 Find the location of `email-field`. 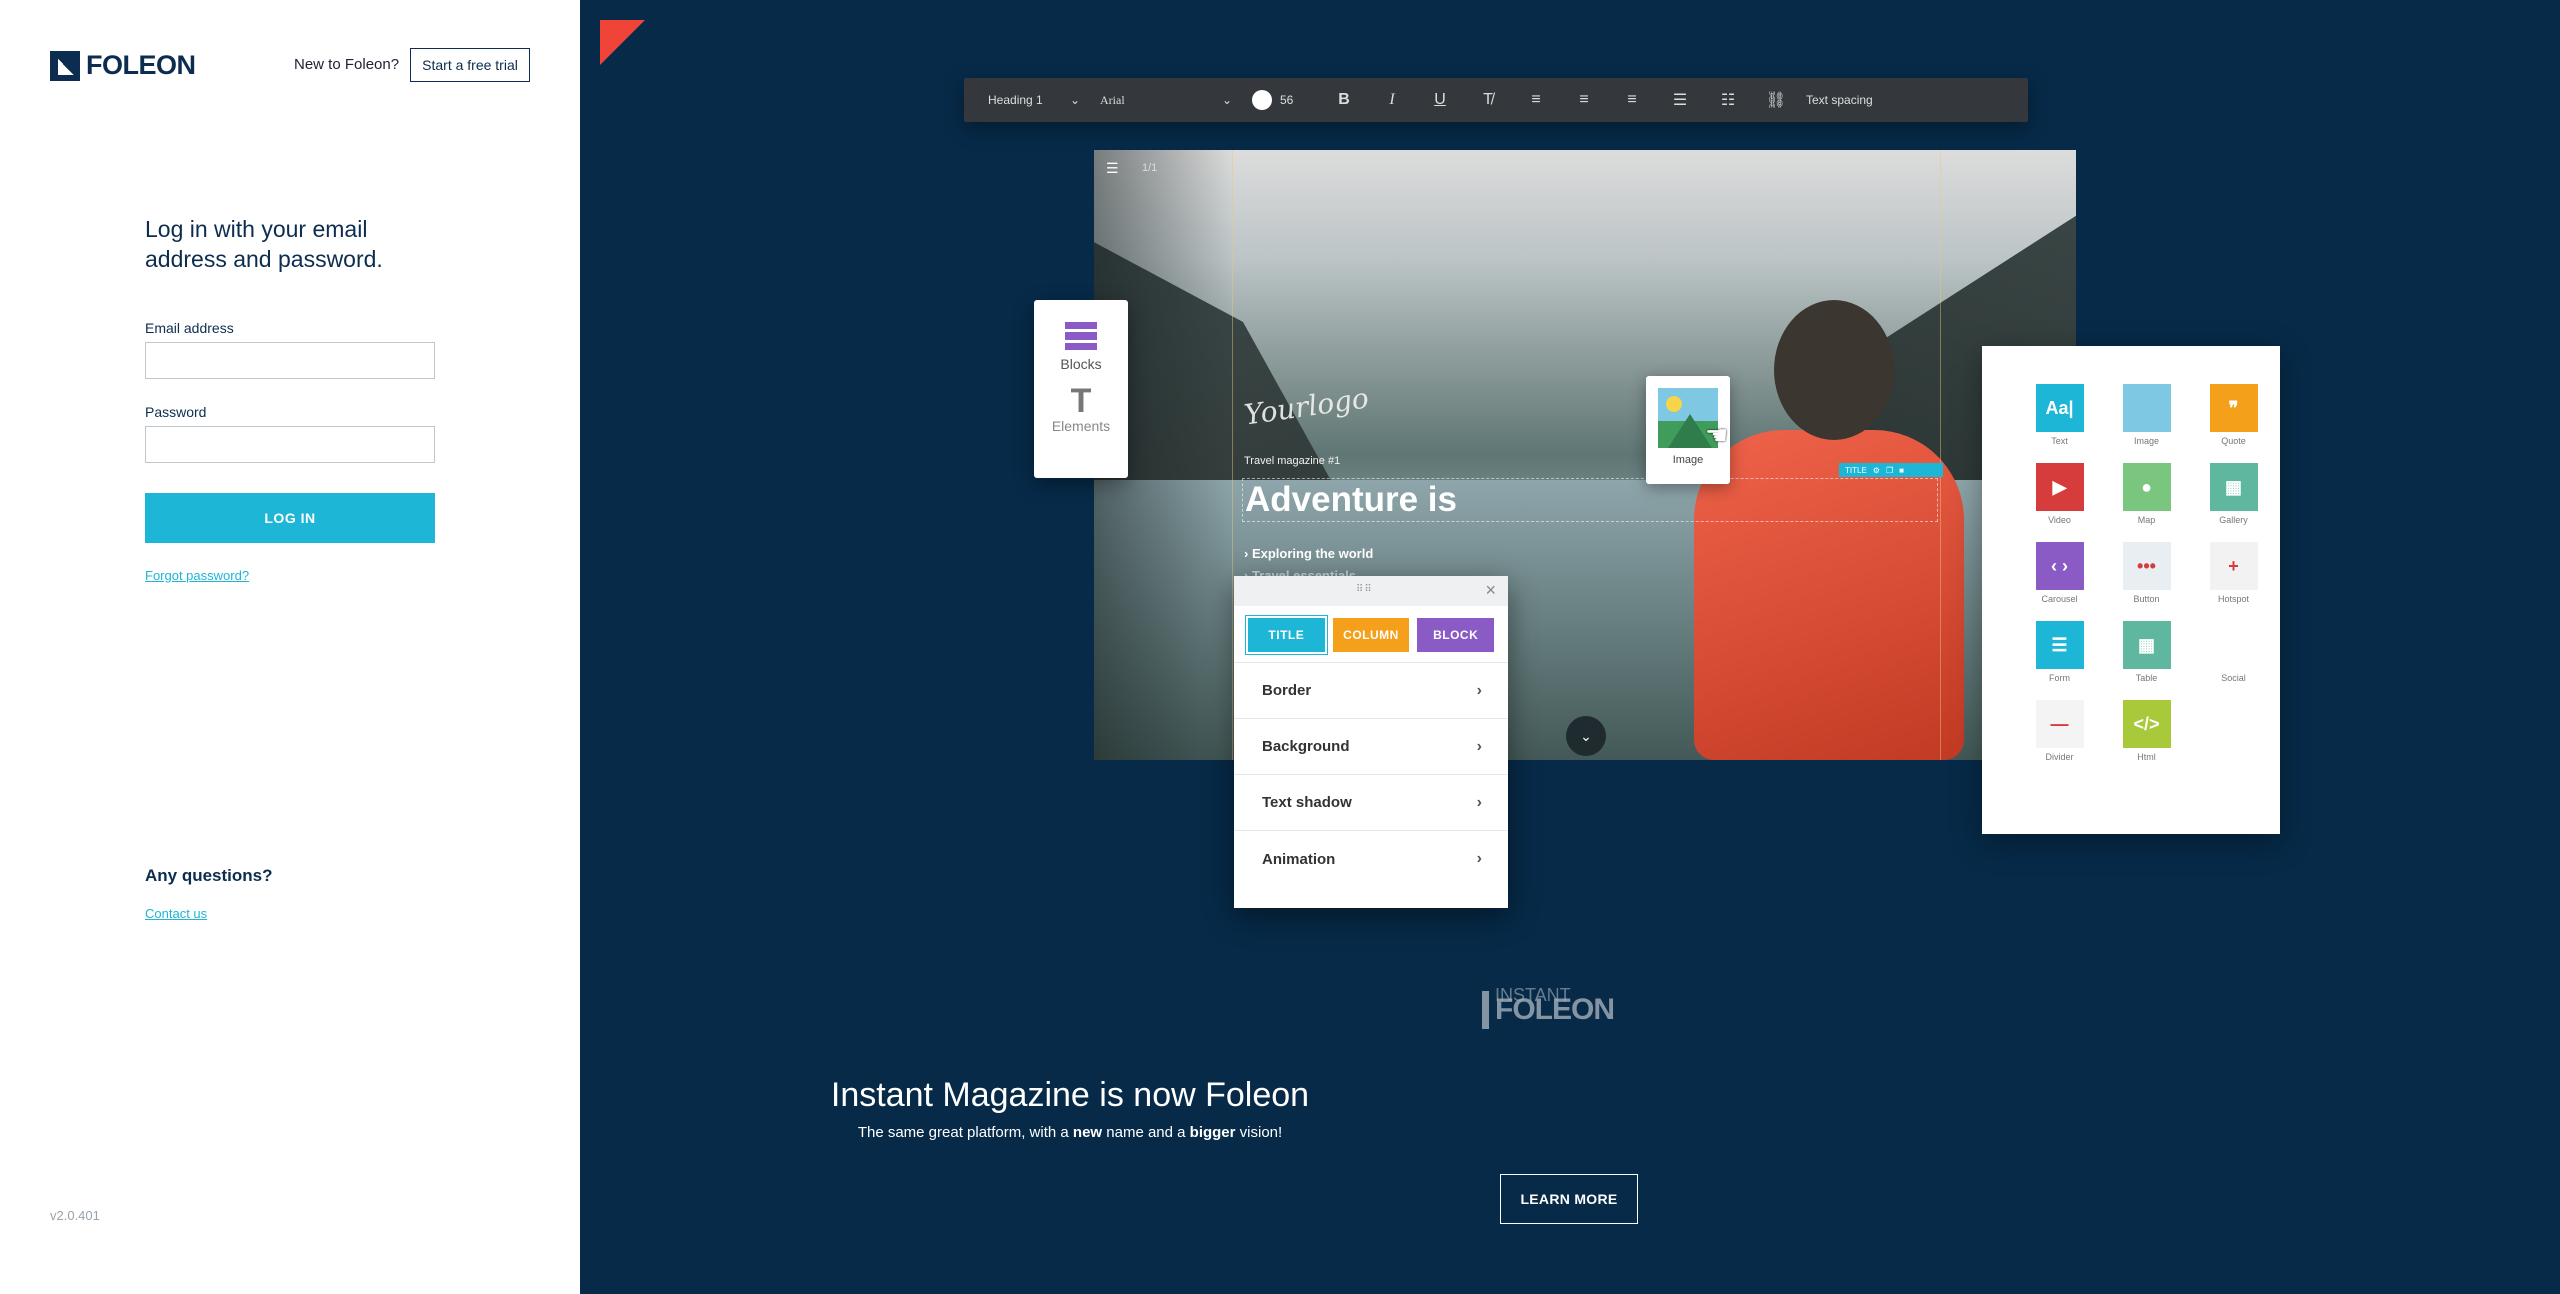

email-field is located at coordinates (290, 360).